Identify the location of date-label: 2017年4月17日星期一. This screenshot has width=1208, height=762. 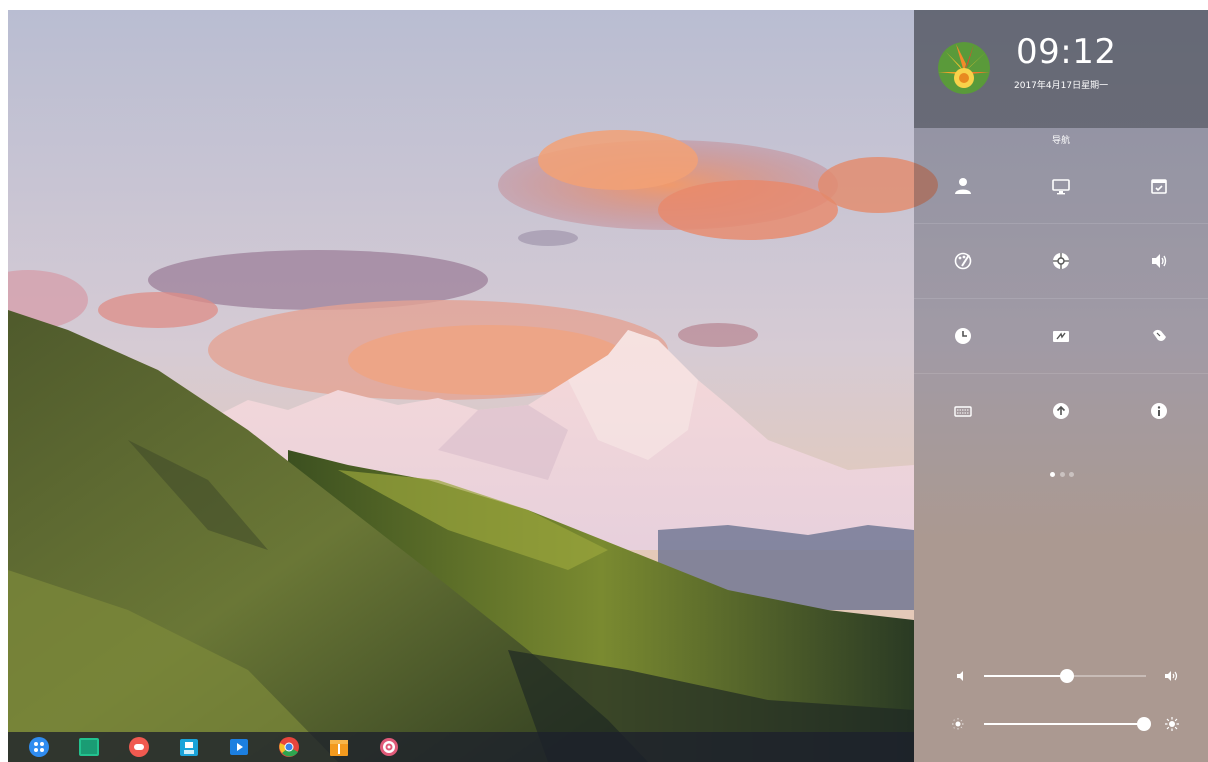
(1061, 86).